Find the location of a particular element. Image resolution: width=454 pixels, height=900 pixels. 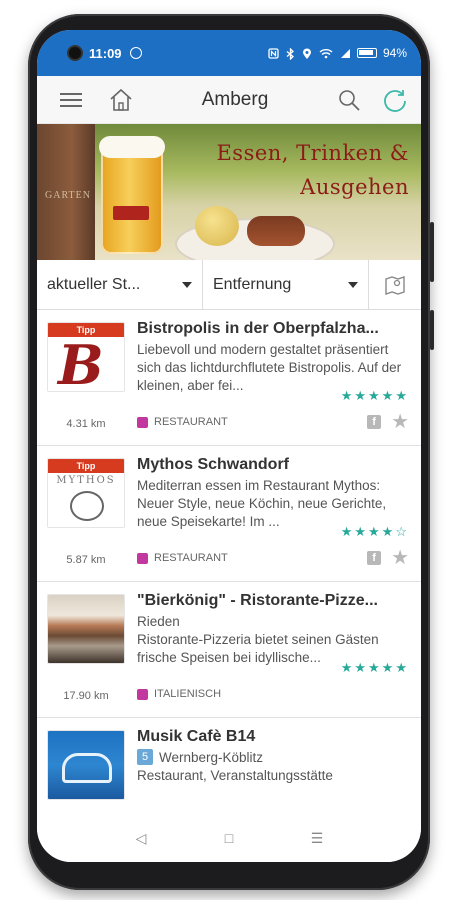

category-tag: ITALIENISCH is located at coordinates (179, 694).